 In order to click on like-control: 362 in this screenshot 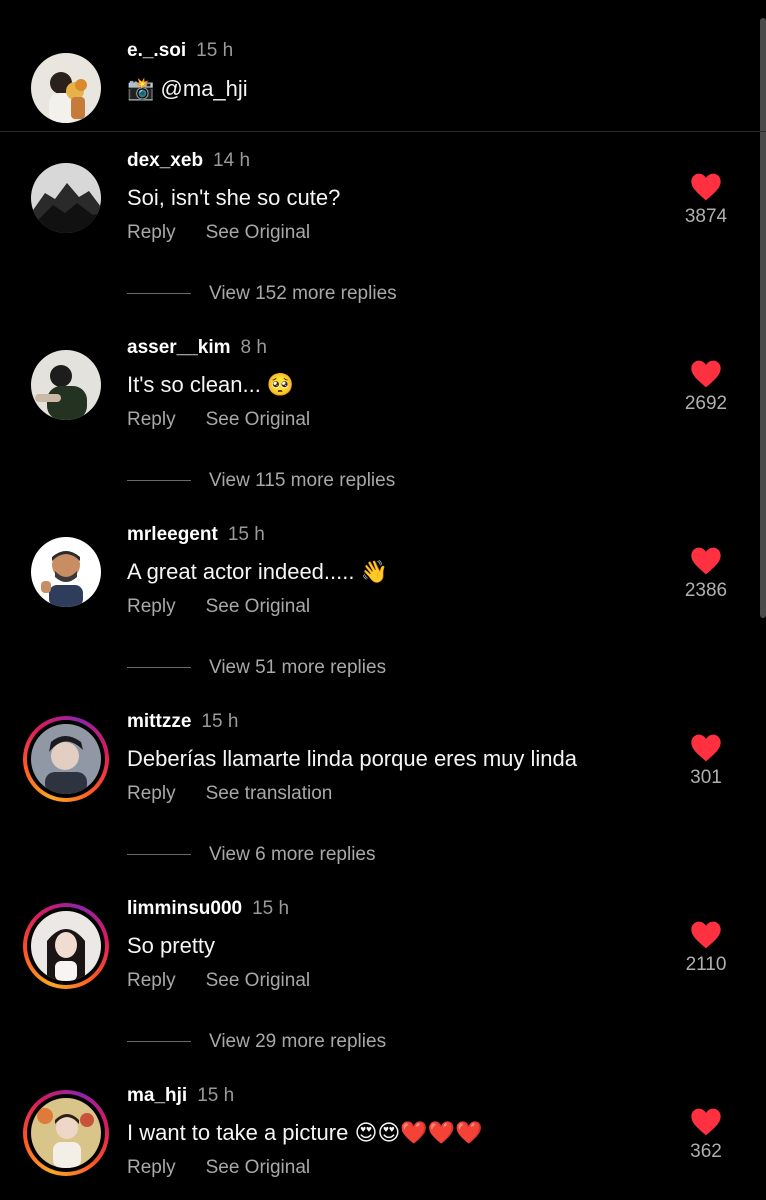, I will do `click(706, 1135)`.